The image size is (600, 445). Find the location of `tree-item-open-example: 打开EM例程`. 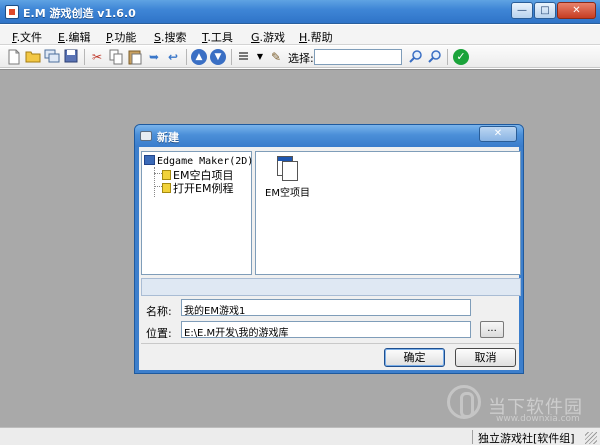

tree-item-open-example: 打开EM例程 is located at coordinates (197, 188).